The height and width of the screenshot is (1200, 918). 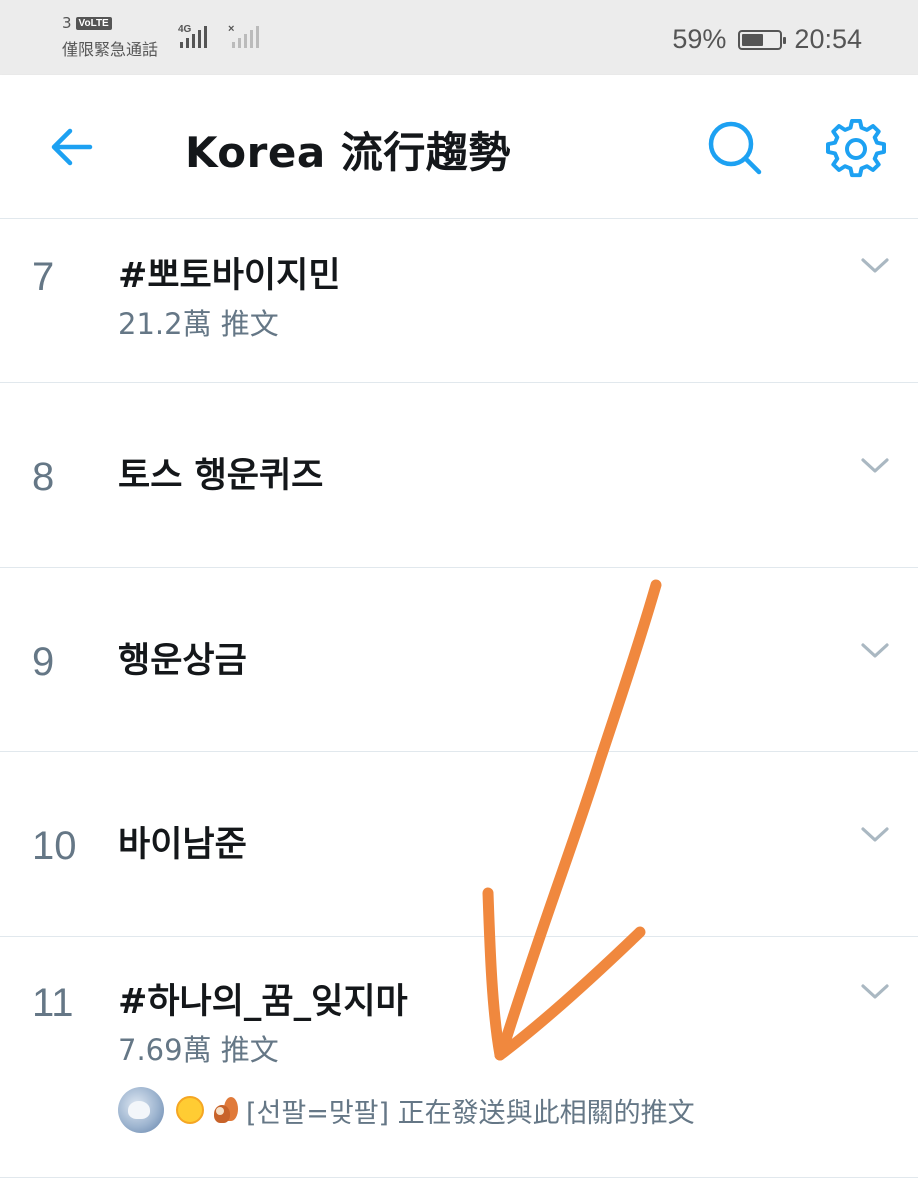 I want to click on battery-icon, so click(x=762, y=39).